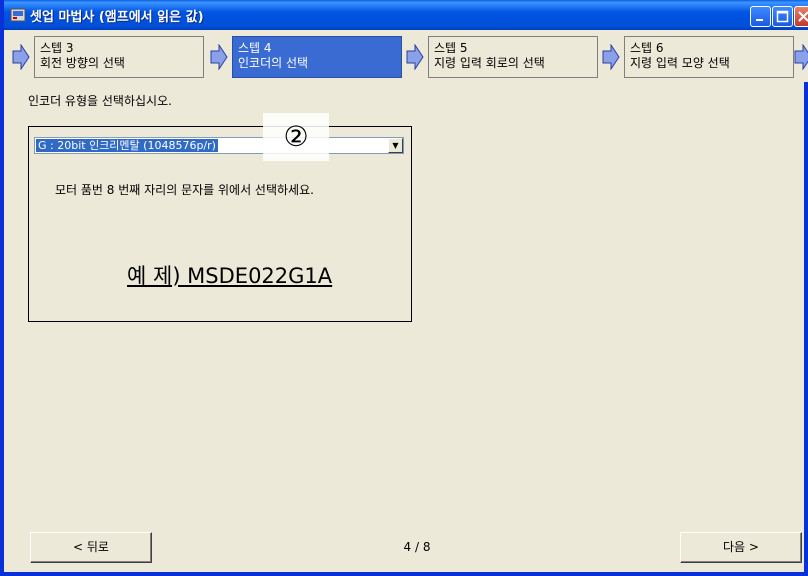 This screenshot has height=576, width=808. I want to click on step-6-label: 지령 입력 모양 선택, so click(680, 63).